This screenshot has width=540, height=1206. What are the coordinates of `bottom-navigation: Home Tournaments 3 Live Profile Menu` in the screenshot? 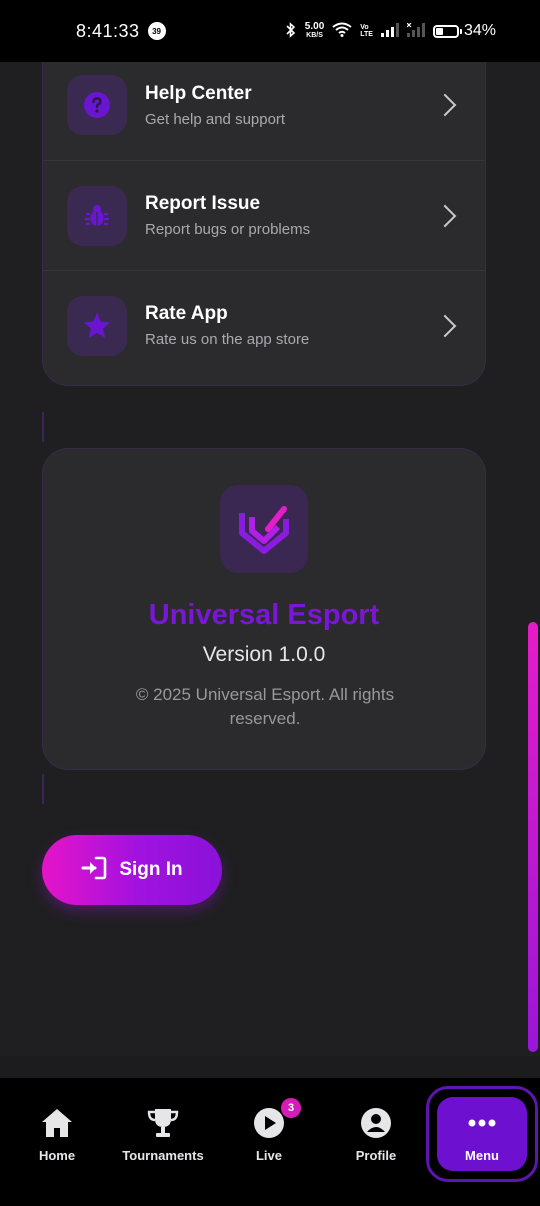 It's located at (270, 1142).